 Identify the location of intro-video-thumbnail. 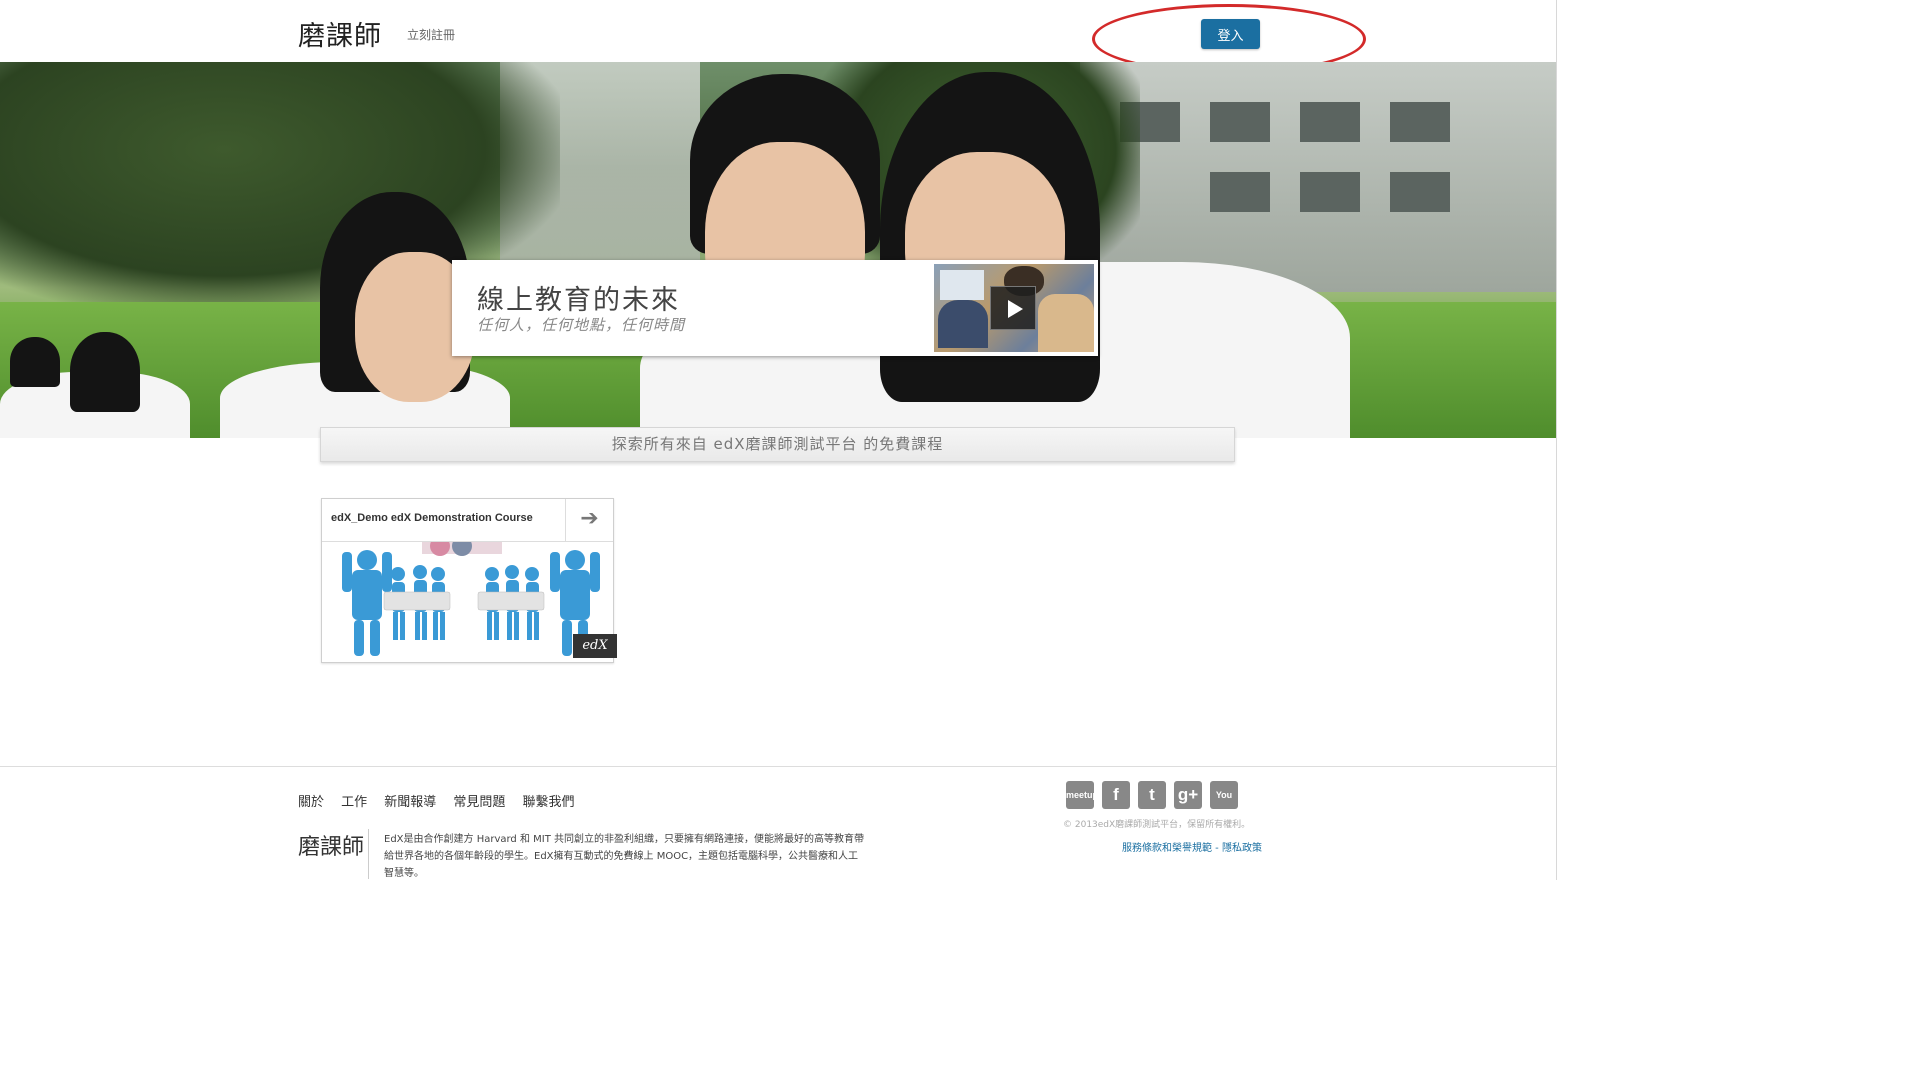
(1014, 308).